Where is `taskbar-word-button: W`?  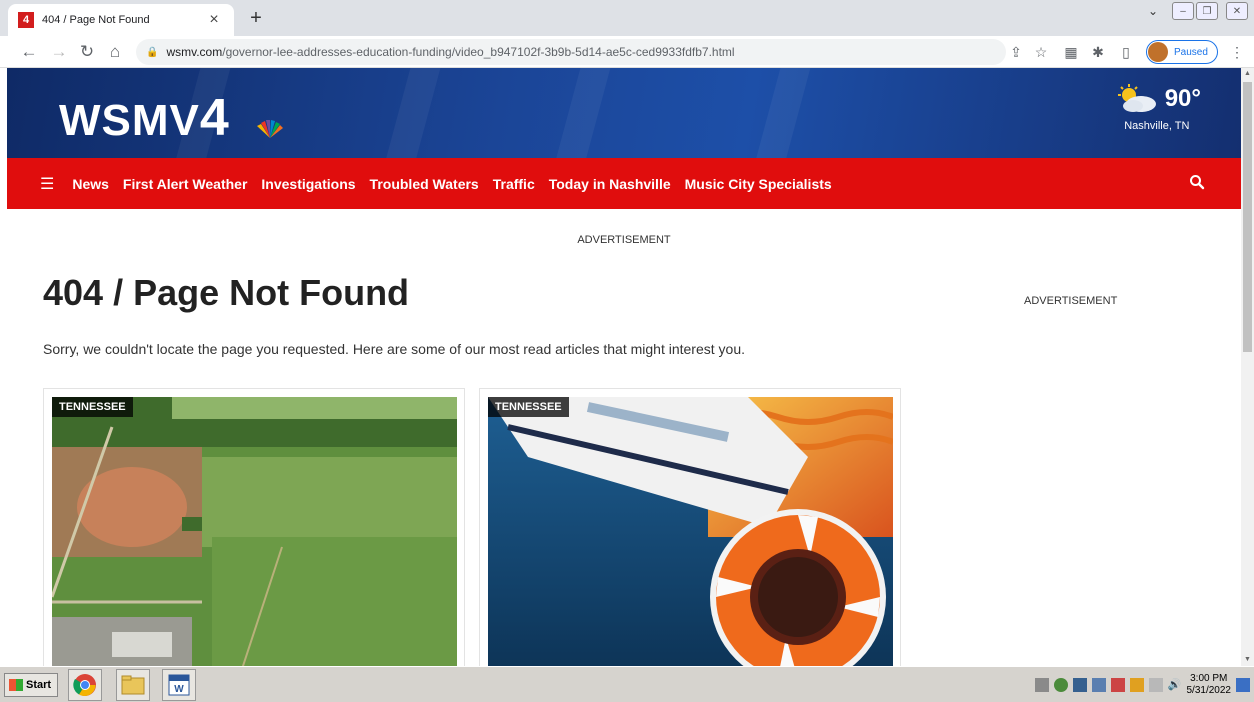 taskbar-word-button: W is located at coordinates (179, 685).